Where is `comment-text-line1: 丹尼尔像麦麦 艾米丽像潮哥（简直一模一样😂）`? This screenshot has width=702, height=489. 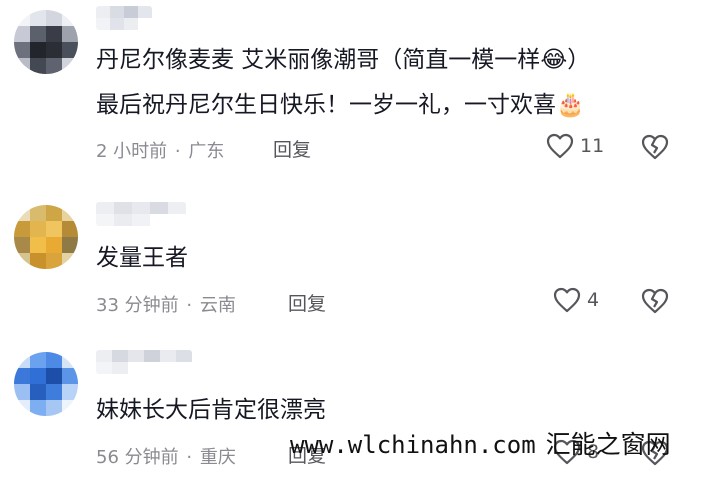
comment-text-line1: 丹尼尔像麦麦 艾米丽像潮哥（简直一模一样😂） is located at coordinates (343, 60).